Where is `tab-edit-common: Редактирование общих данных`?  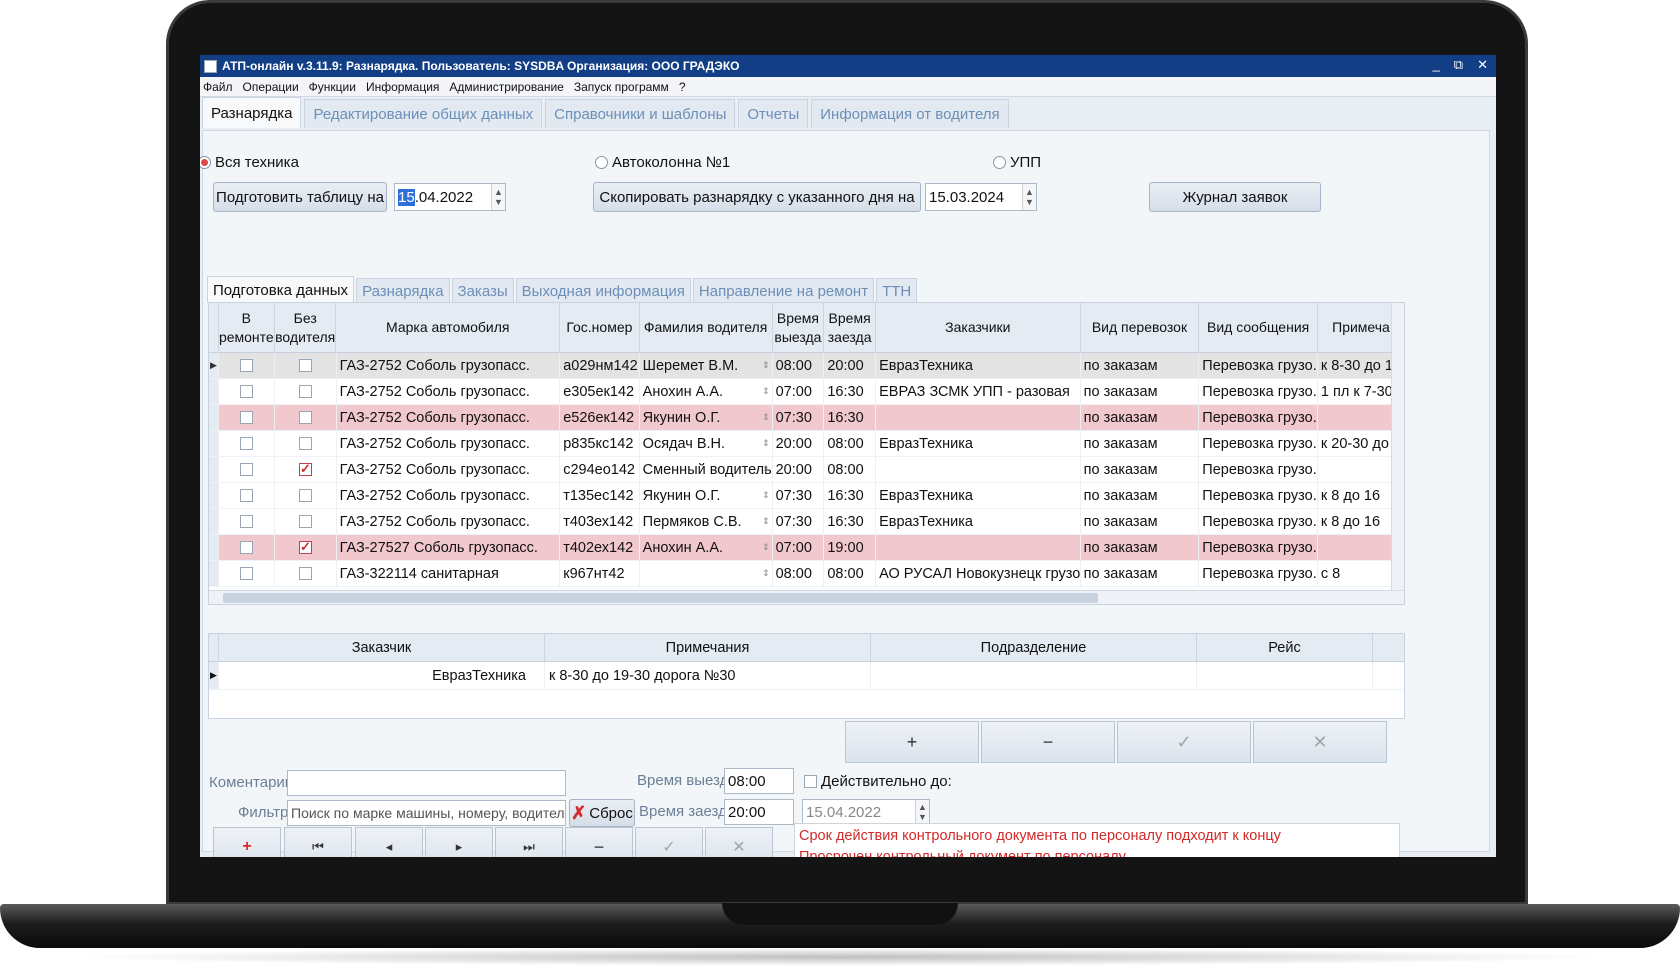 tab-edit-common: Редактирование общих данных is located at coordinates (423, 113).